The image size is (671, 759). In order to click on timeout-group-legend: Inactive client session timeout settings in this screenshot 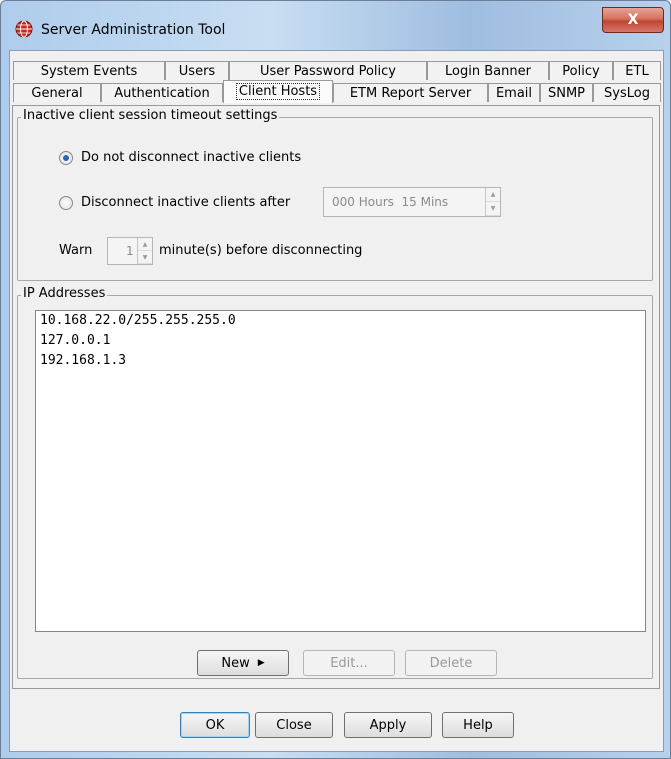, I will do `click(150, 115)`.